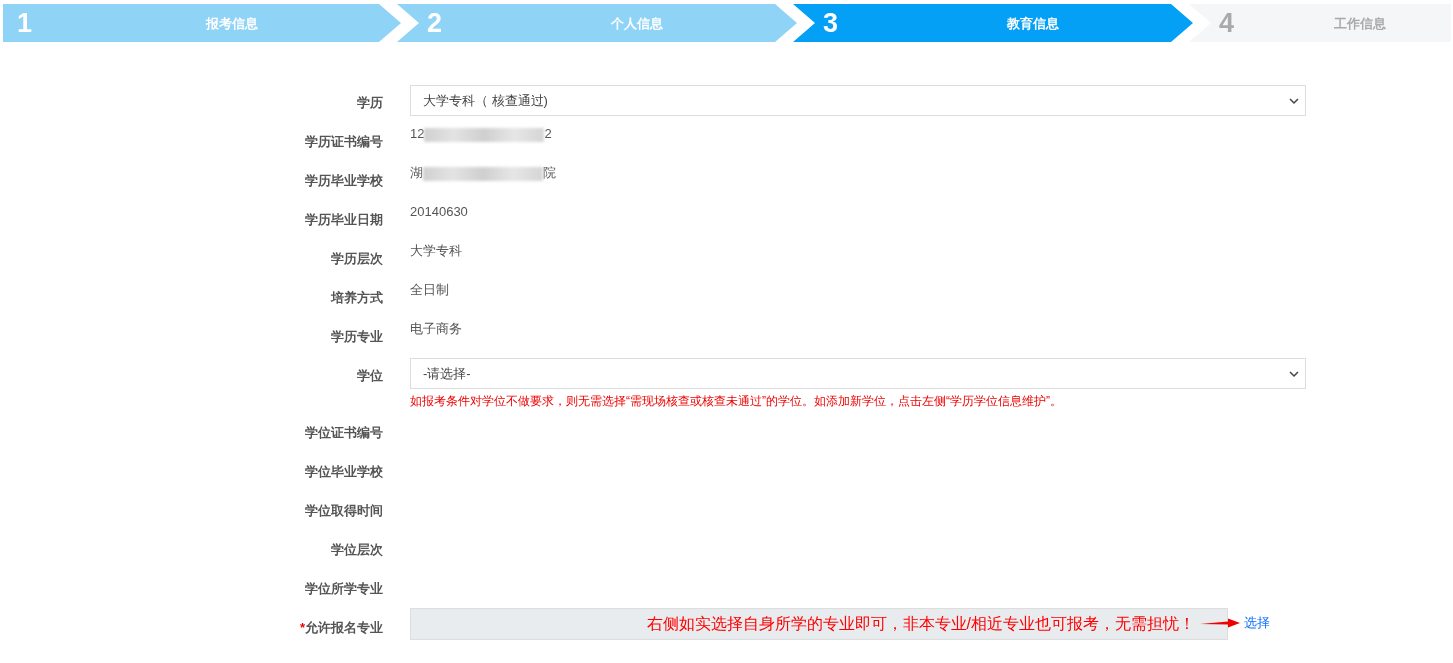 The height and width of the screenshot is (663, 1453). What do you see at coordinates (344, 510) in the screenshot?
I see `field-label: 学位取得时间` at bounding box center [344, 510].